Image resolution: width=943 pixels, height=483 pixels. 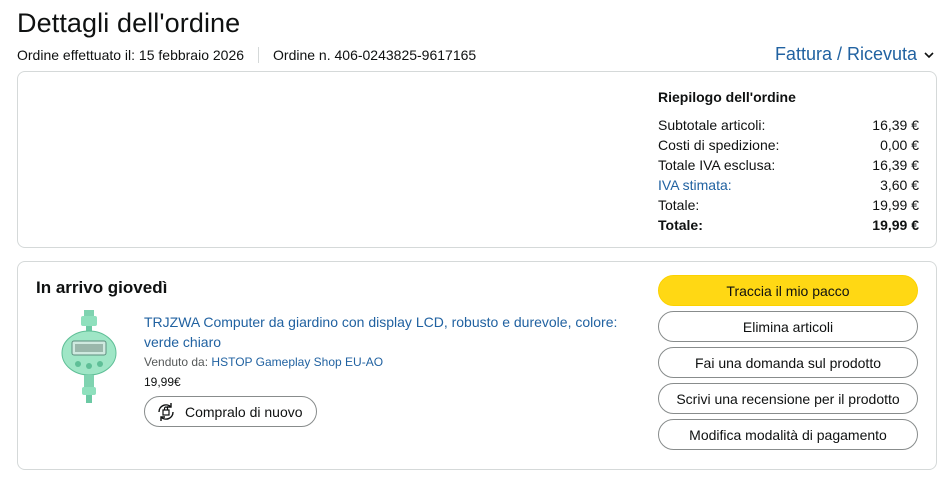 What do you see at coordinates (717, 165) in the screenshot?
I see `summary-label: Totale IVA esclusa:` at bounding box center [717, 165].